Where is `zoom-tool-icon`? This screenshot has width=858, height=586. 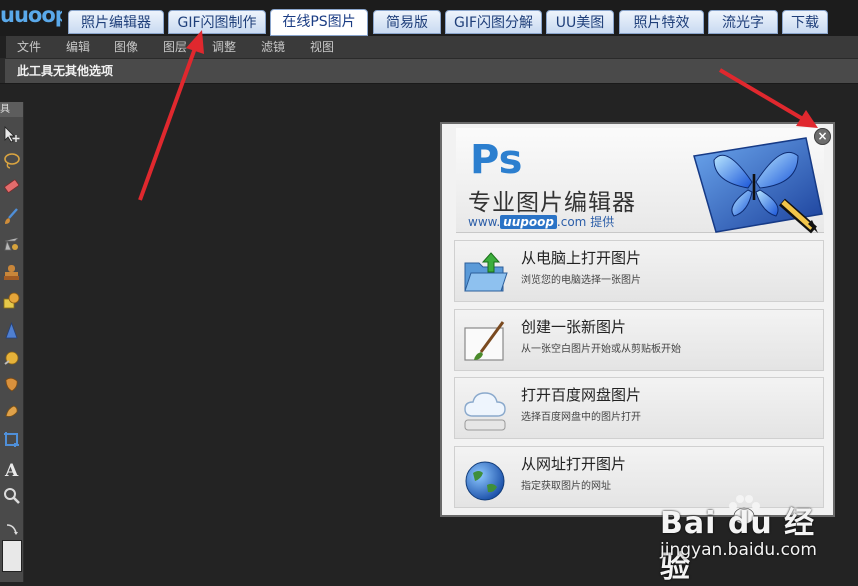 zoom-tool-icon is located at coordinates (11, 495).